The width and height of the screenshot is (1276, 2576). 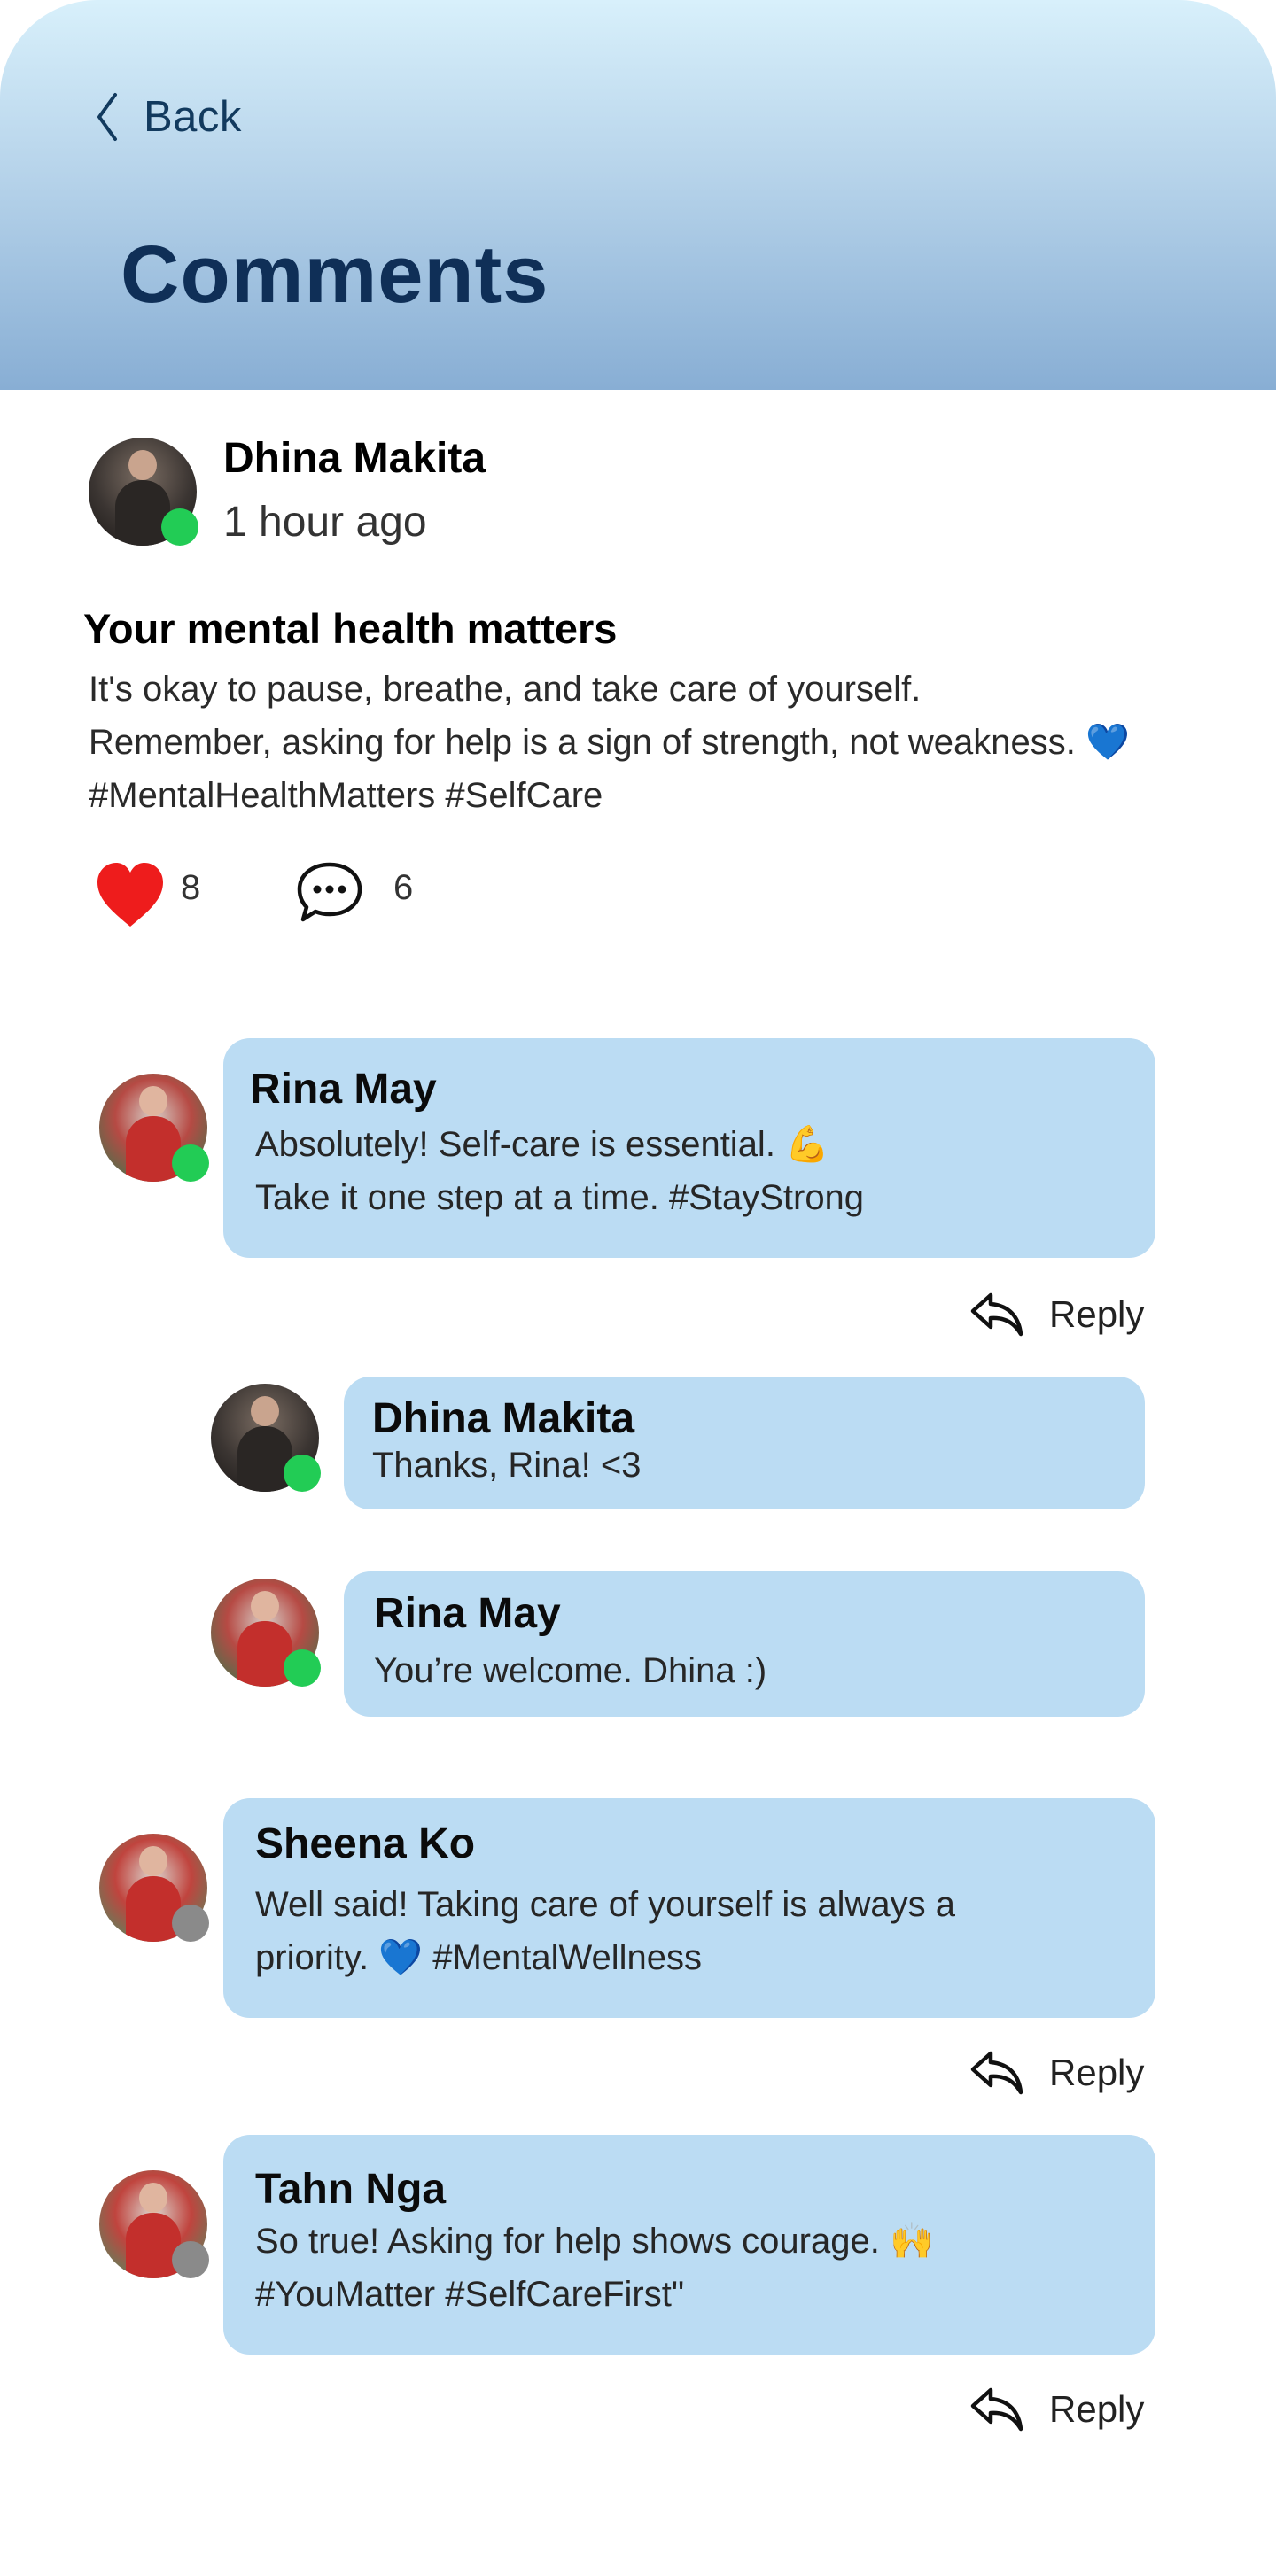 What do you see at coordinates (107, 117) in the screenshot?
I see `back-chevron-icon` at bounding box center [107, 117].